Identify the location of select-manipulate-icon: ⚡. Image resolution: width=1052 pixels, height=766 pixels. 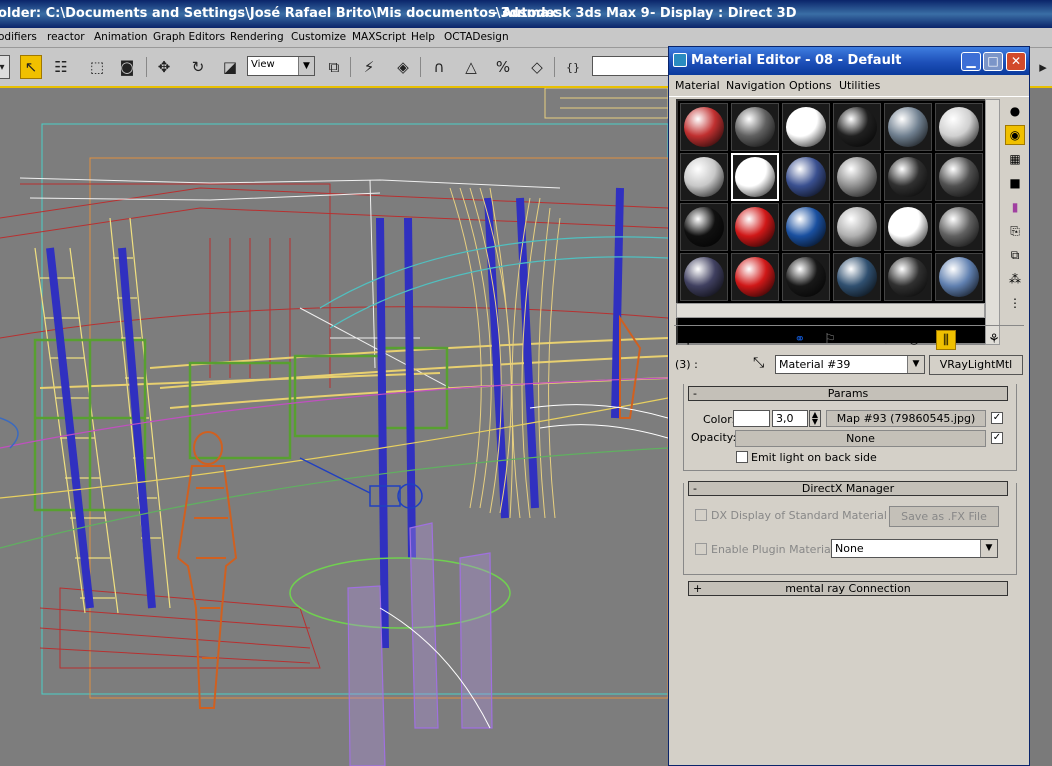
(369, 67).